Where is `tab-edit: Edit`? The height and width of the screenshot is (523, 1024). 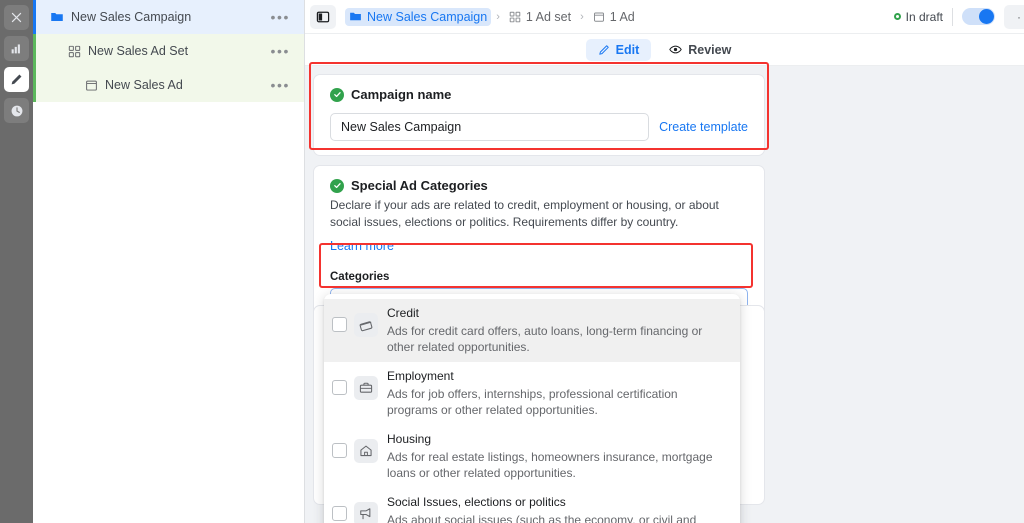
tab-edit: Edit is located at coordinates (618, 49).